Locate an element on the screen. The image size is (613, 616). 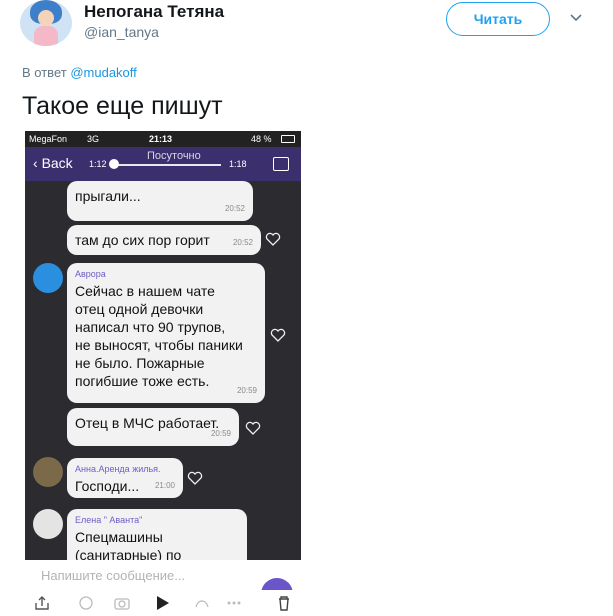
more-icon is located at coordinates (234, 603).